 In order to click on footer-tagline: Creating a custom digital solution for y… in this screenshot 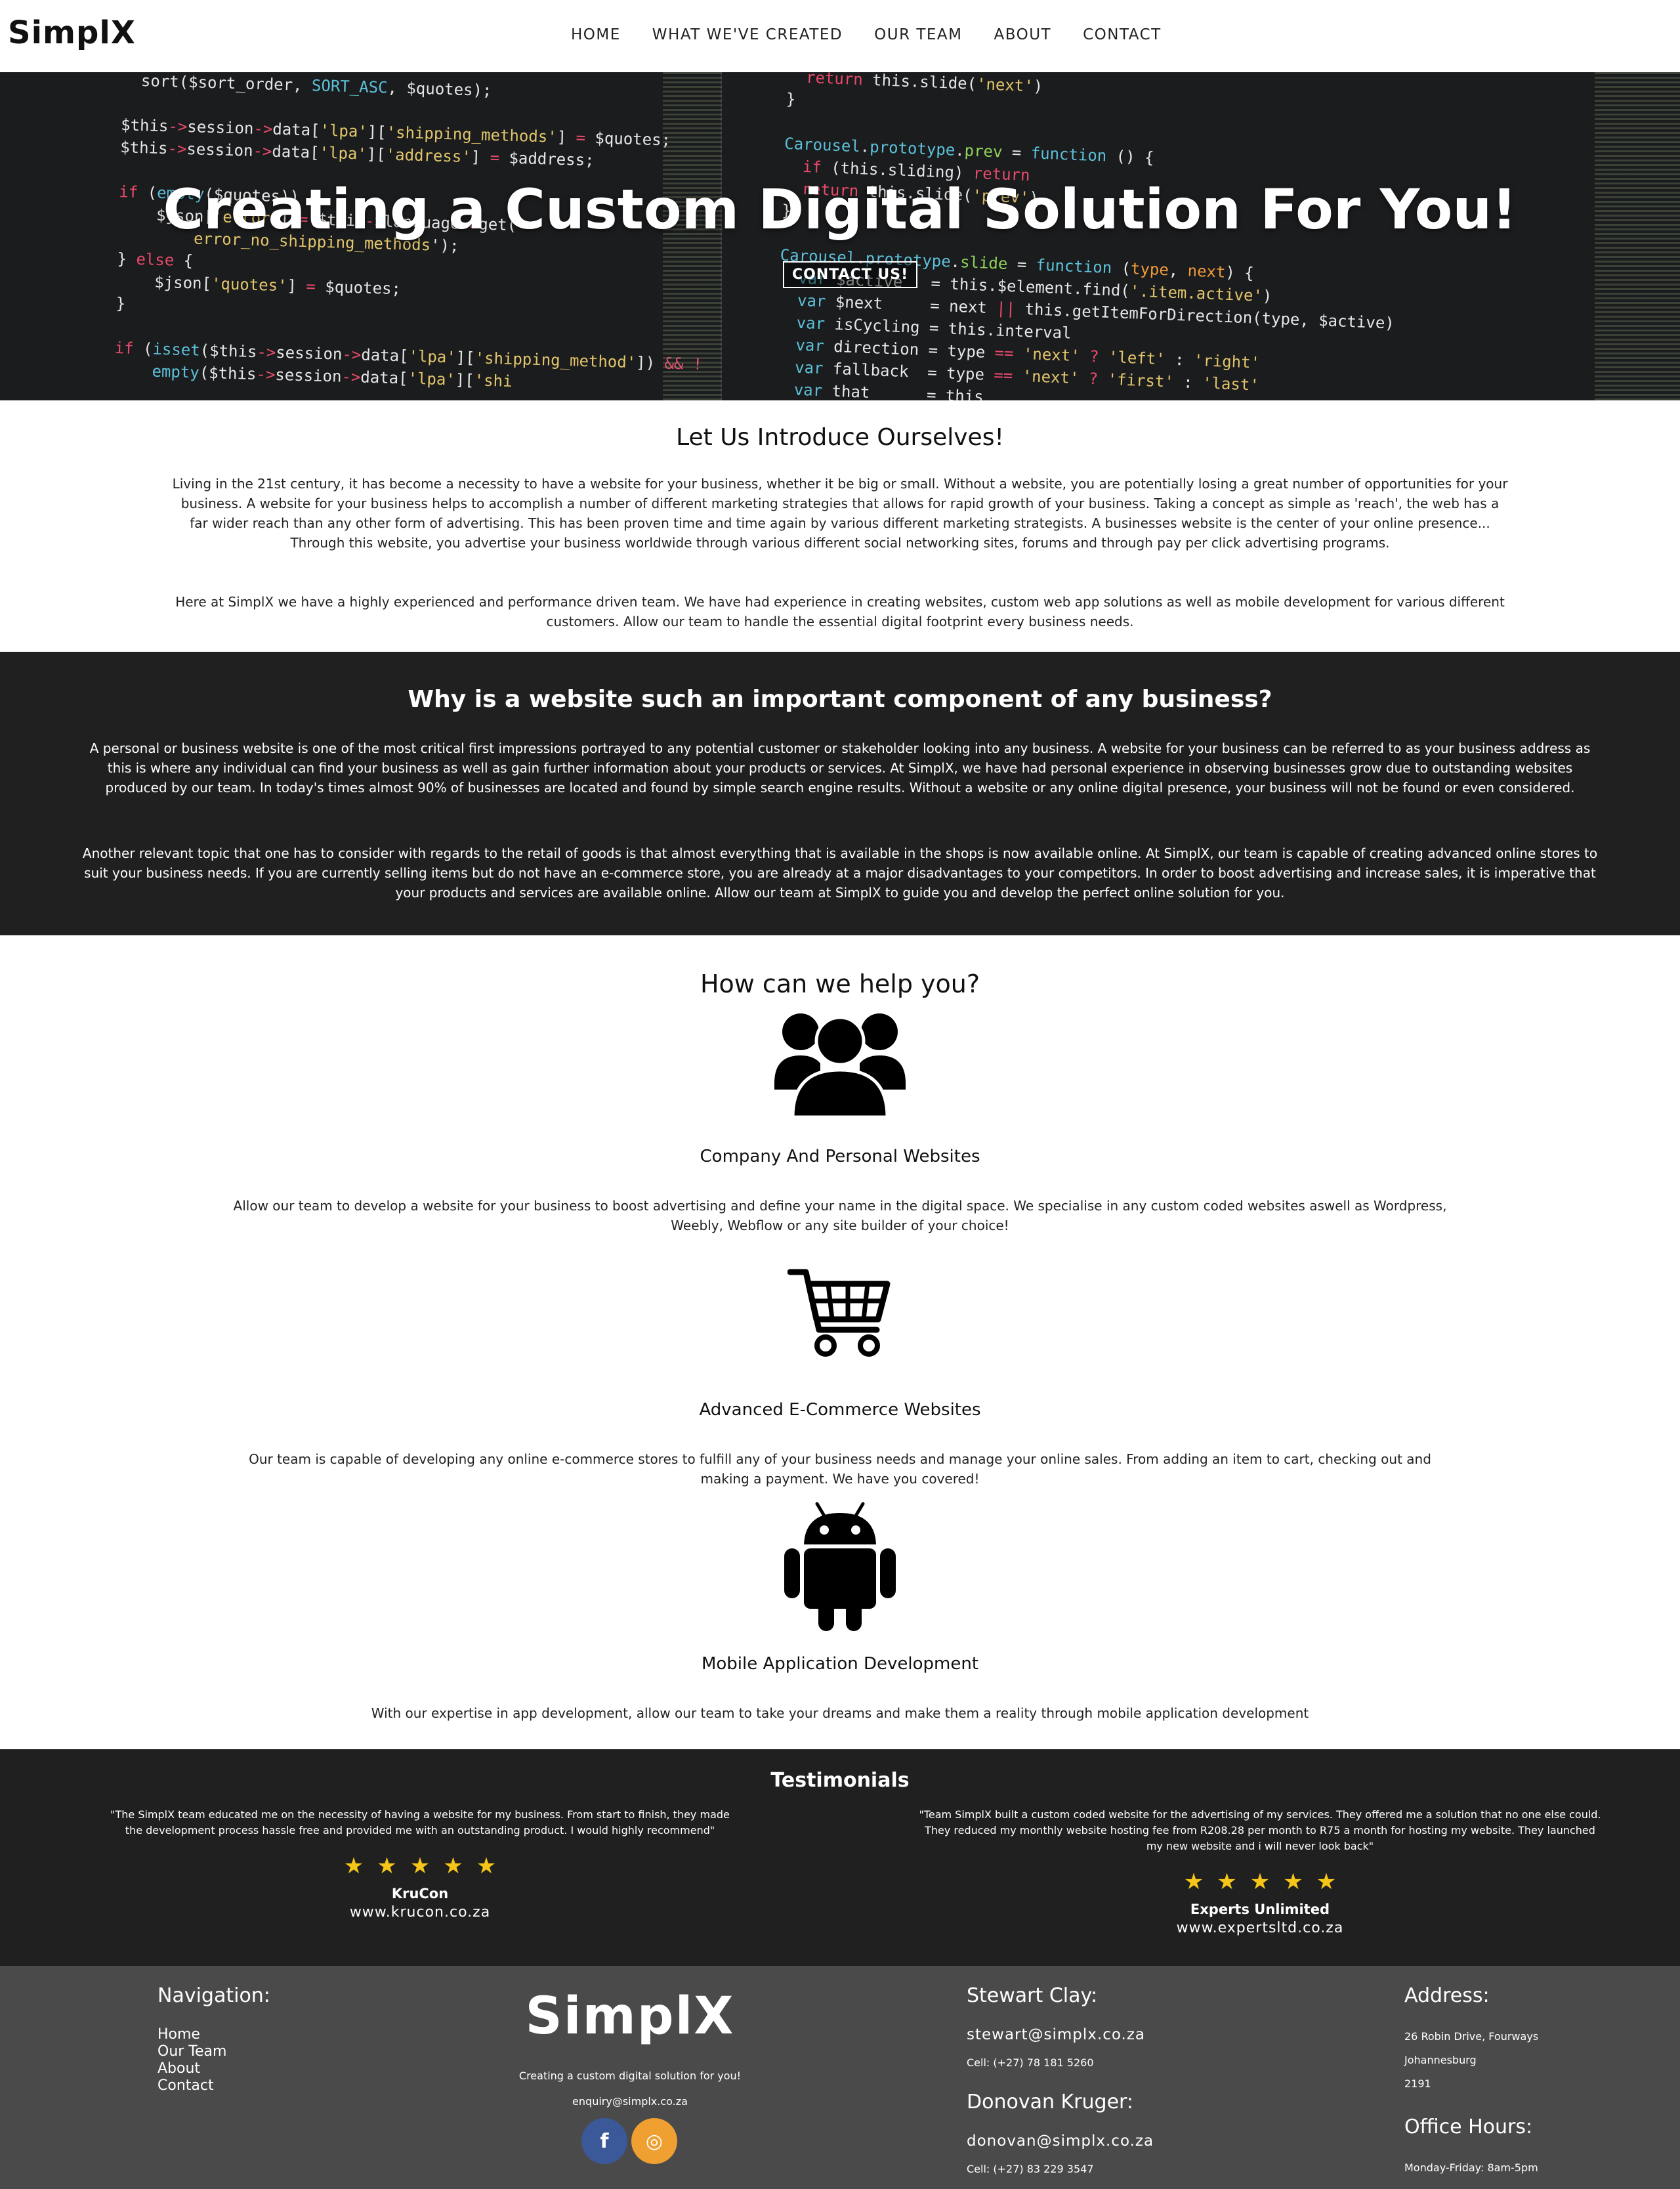, I will do `click(630, 2076)`.